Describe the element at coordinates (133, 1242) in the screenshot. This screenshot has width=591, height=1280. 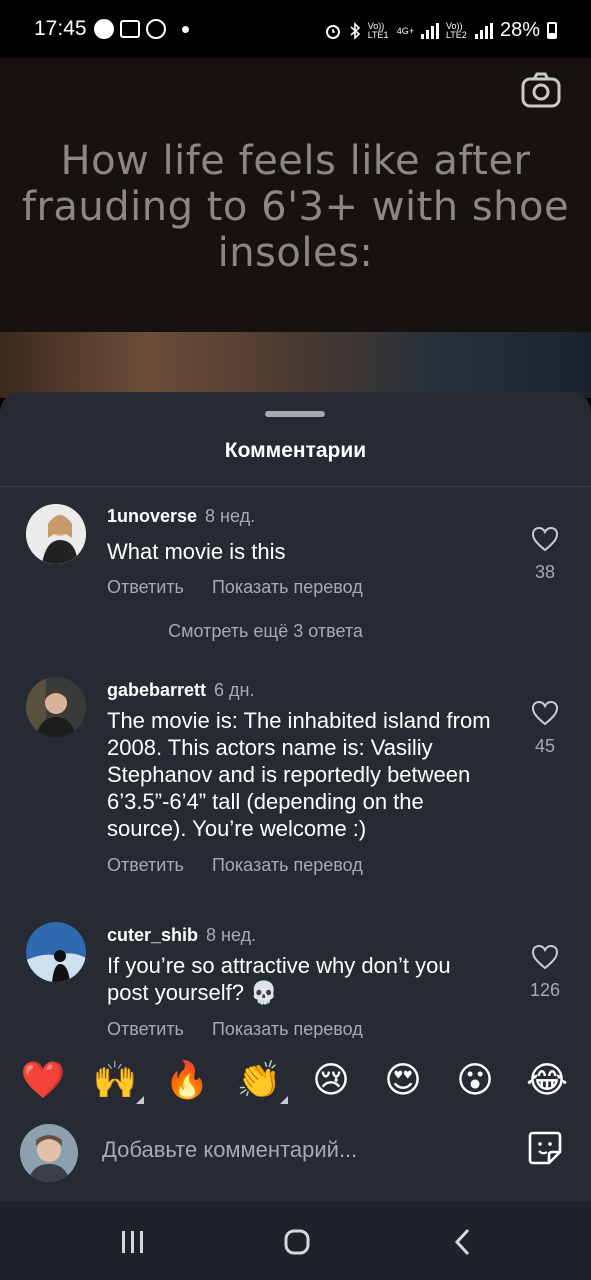
I see `recents-icon` at that location.